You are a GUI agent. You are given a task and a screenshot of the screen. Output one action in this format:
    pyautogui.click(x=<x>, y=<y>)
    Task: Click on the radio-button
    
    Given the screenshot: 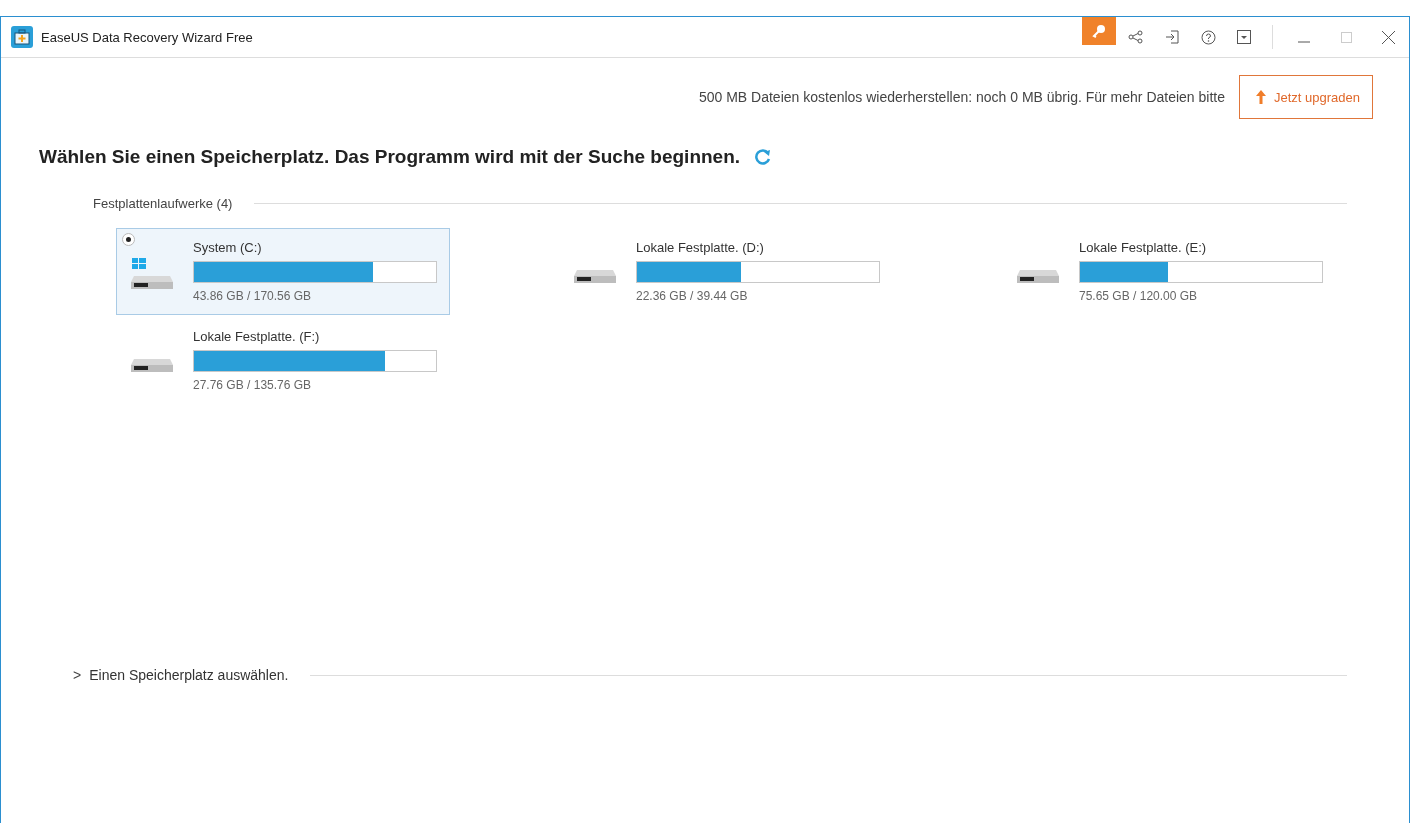 What is the action you would take?
    pyautogui.click(x=128, y=239)
    